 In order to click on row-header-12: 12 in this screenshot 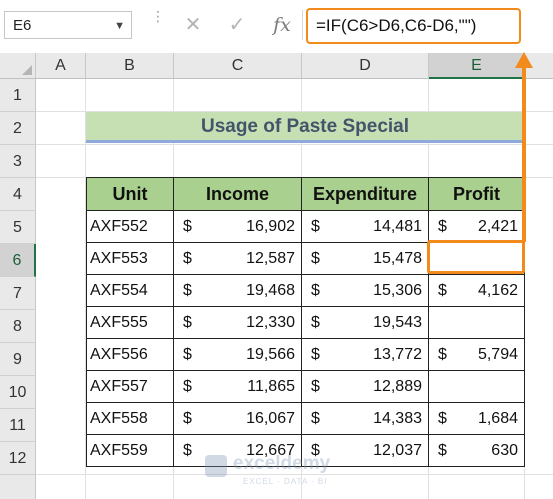, I will do `click(18, 458)`.